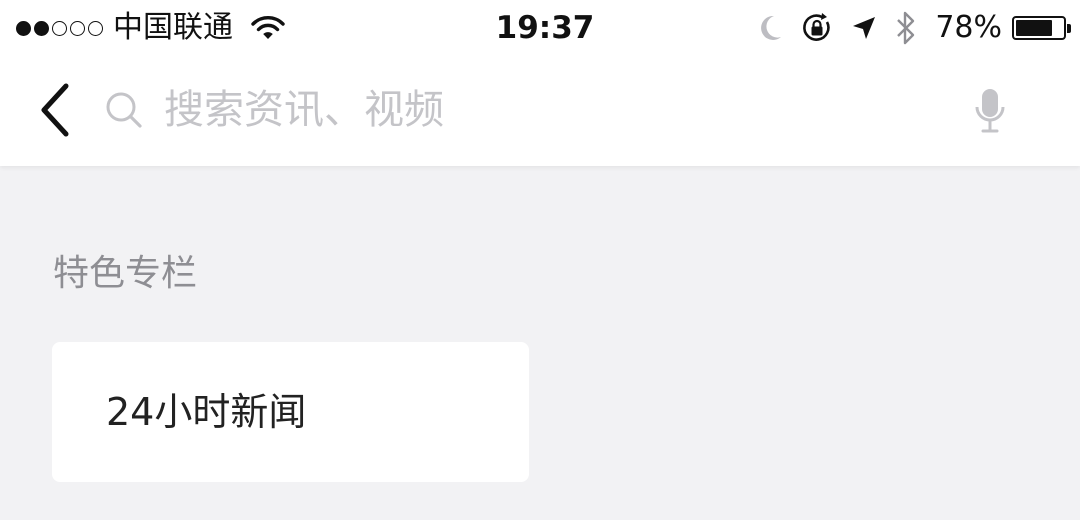 This screenshot has height=520, width=1080. I want to click on battery-icon, so click(1041, 28).